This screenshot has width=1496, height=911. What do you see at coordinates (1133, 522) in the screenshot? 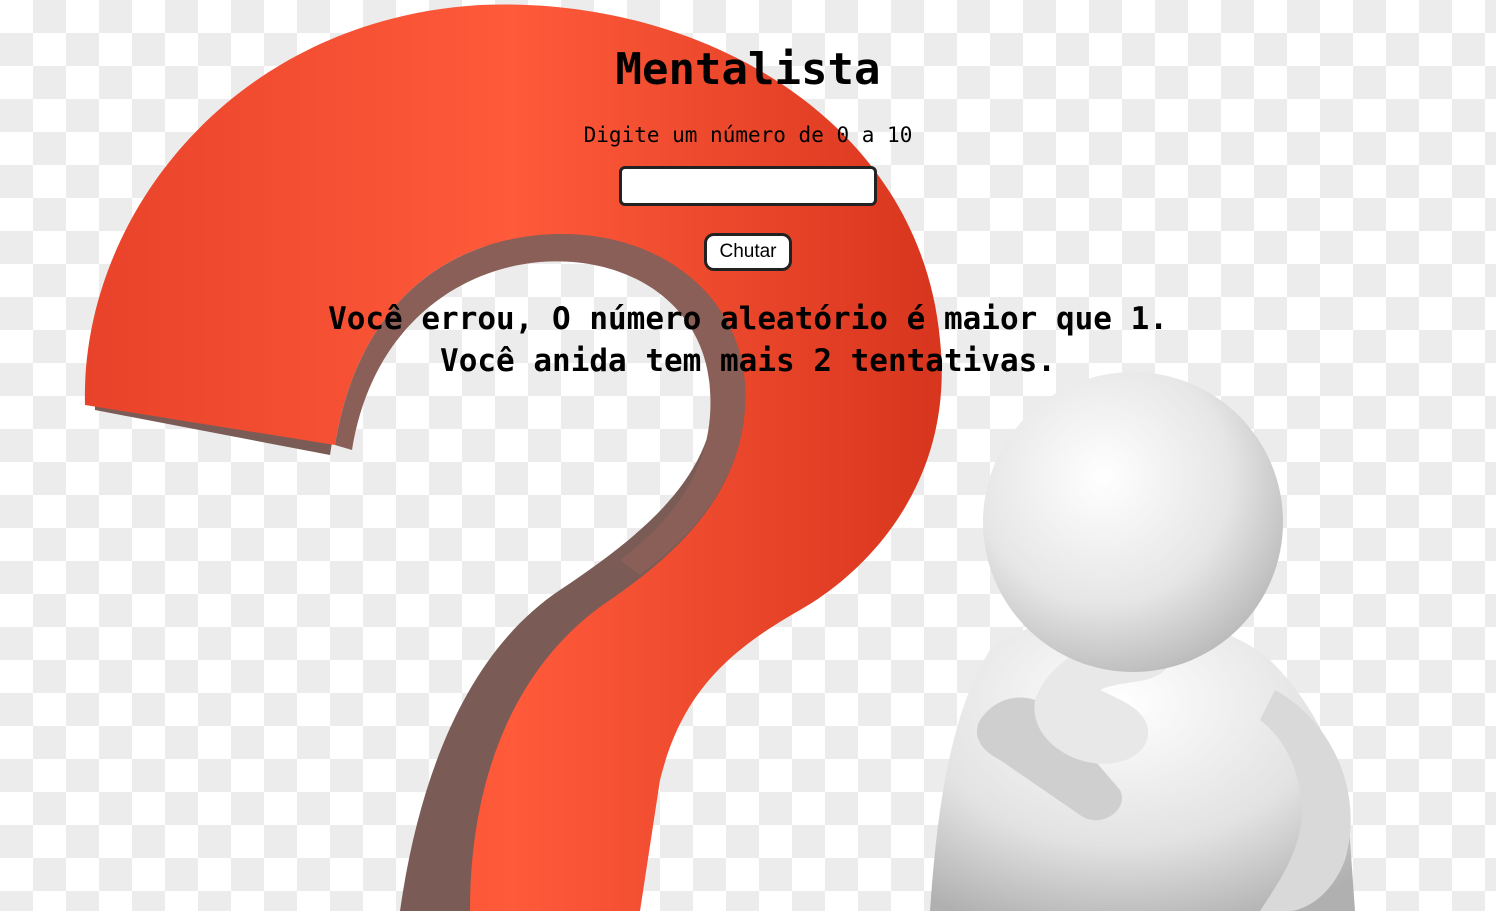
I see `figure-head` at bounding box center [1133, 522].